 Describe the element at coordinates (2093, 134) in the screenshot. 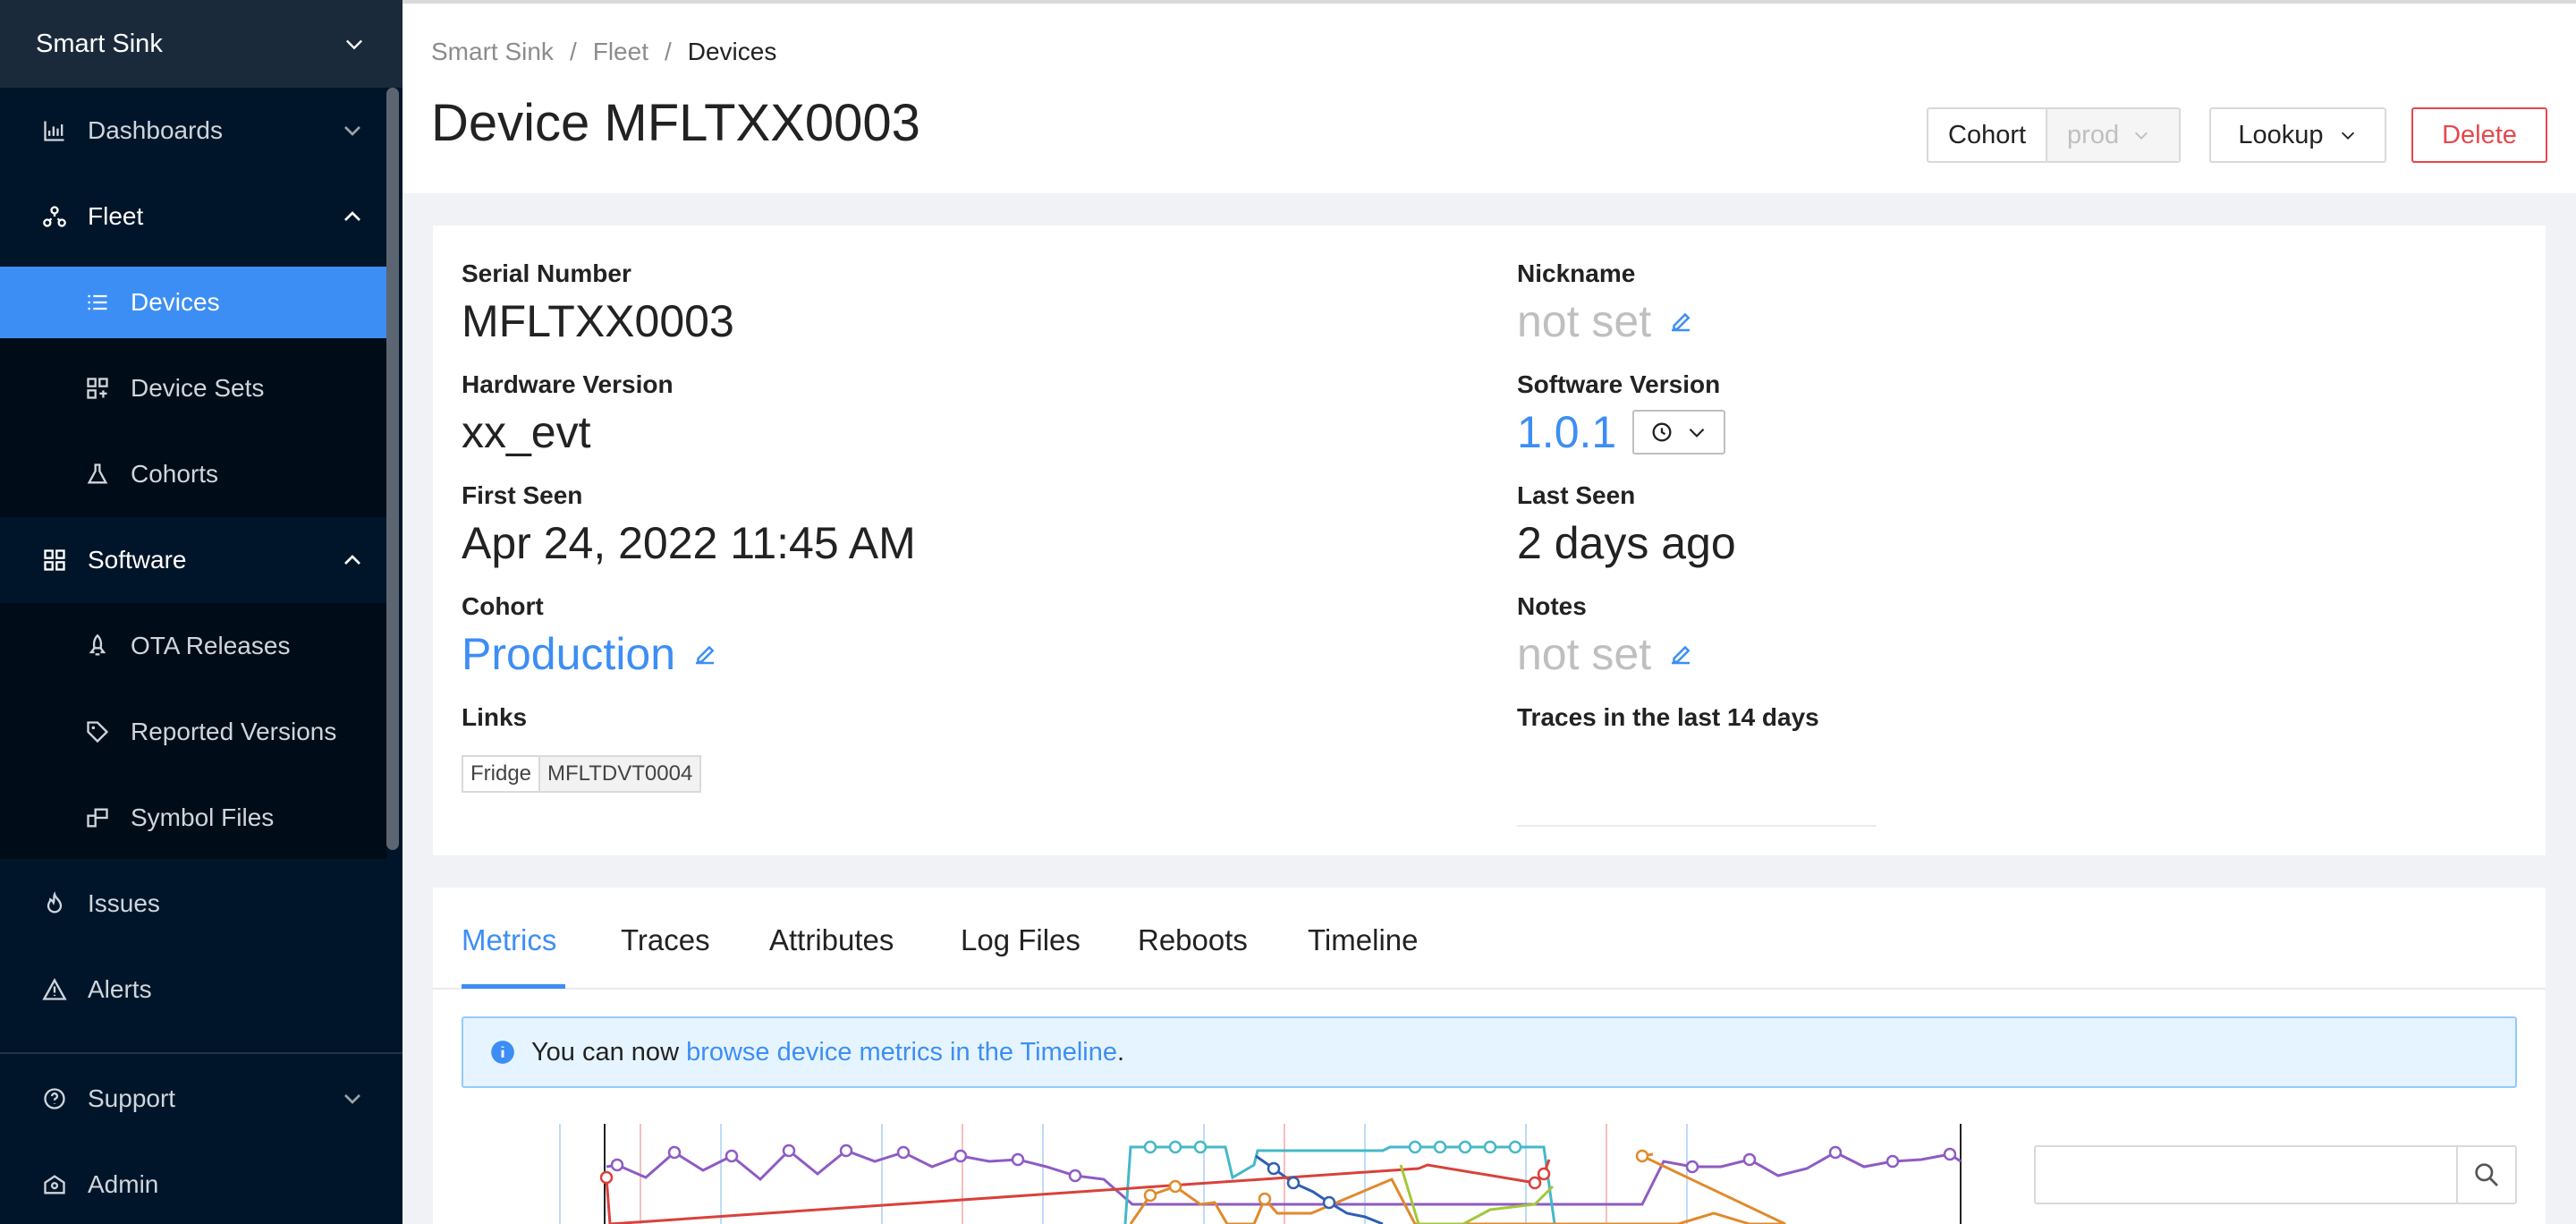

I see `cohort-value-text: prod` at that location.